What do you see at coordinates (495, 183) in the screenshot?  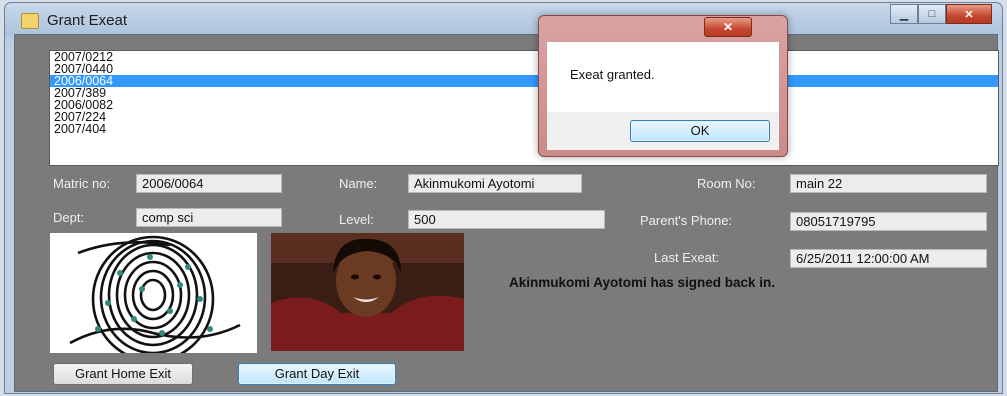 I see `name-field: Akinmukomi Ayotomi` at bounding box center [495, 183].